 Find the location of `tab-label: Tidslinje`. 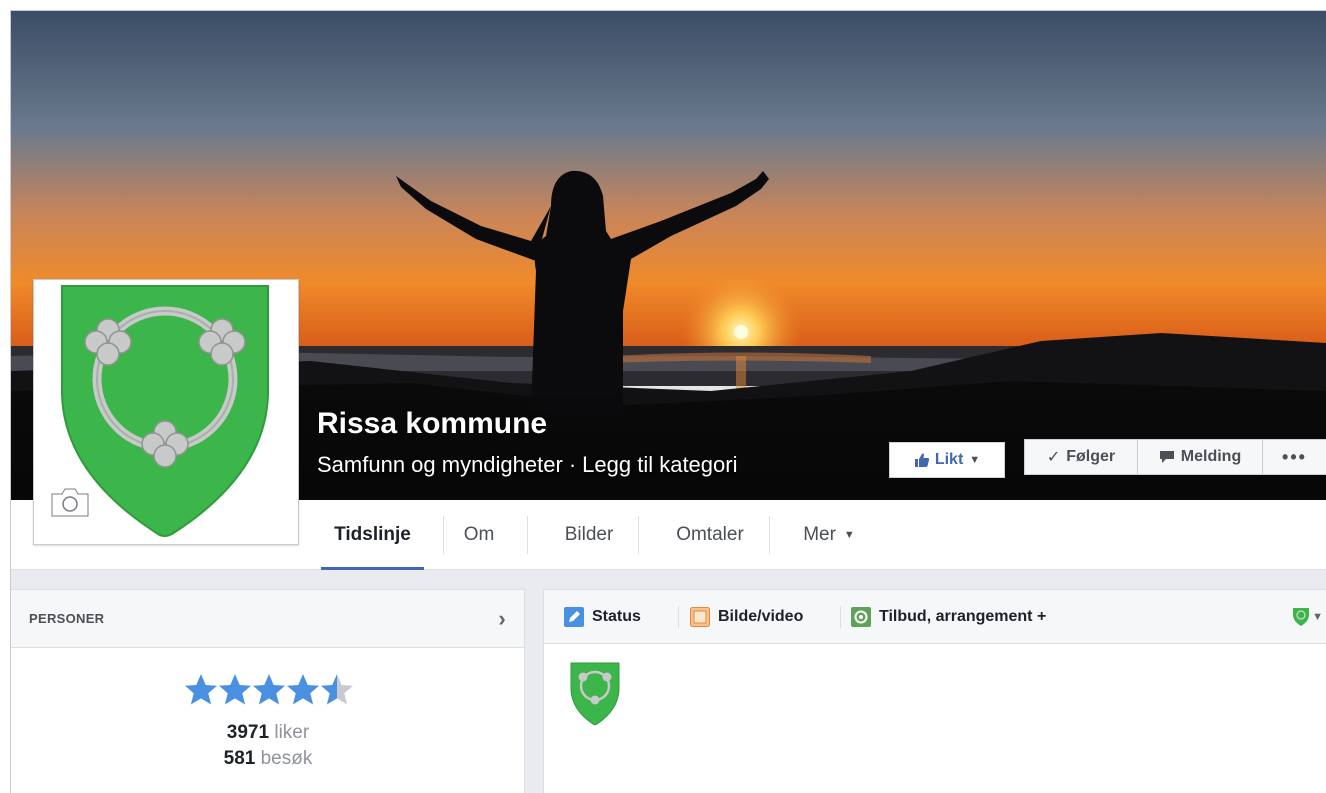

tab-label: Tidslinje is located at coordinates (372, 534).